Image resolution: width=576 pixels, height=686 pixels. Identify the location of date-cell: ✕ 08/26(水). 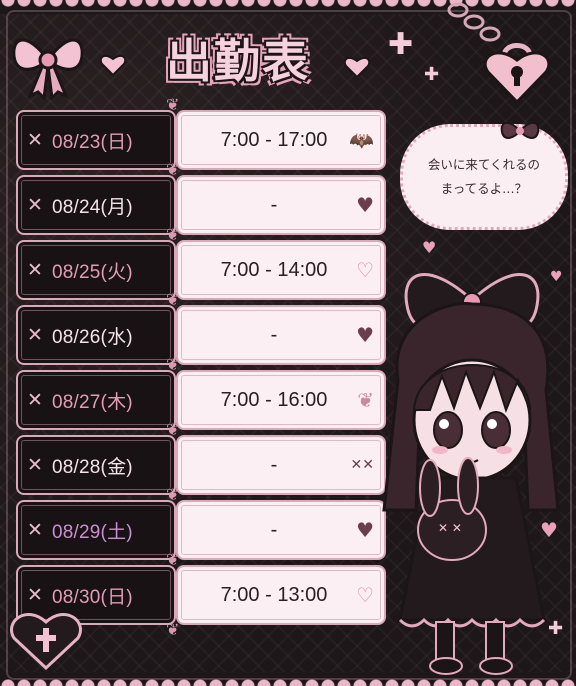
(96, 335).